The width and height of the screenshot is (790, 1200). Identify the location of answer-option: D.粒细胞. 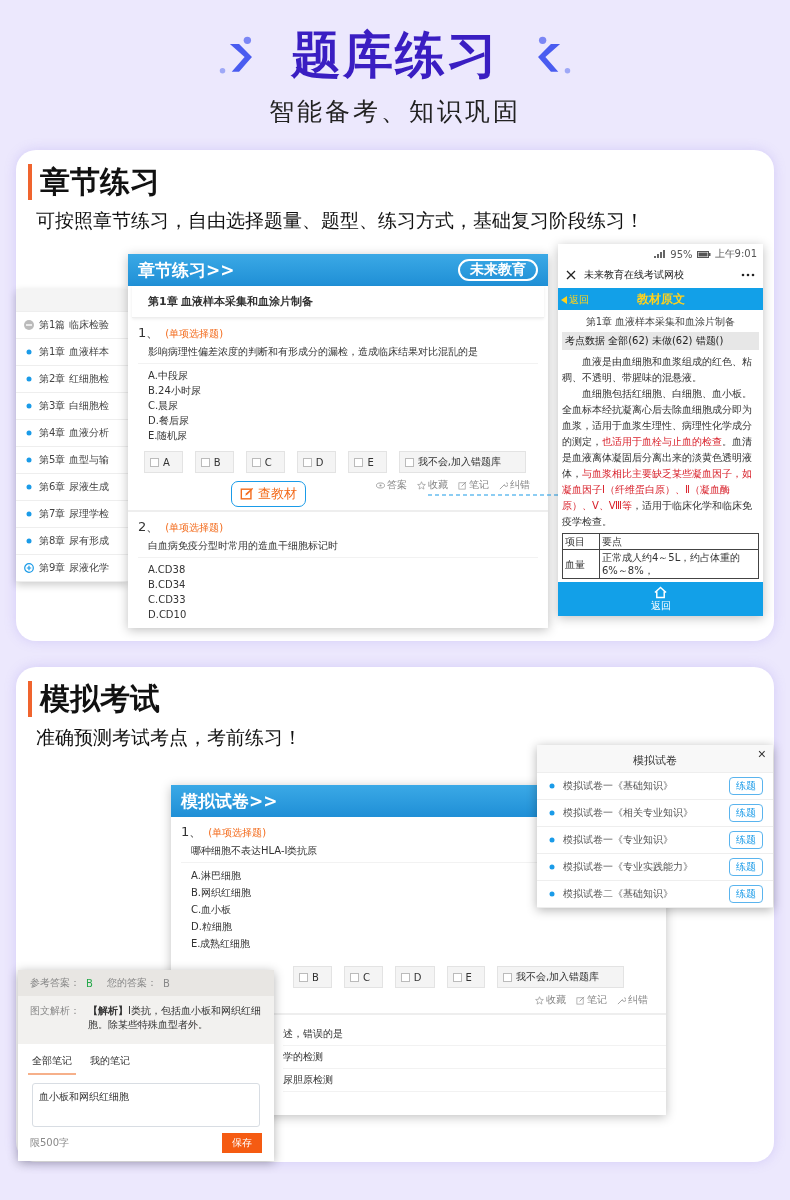
(211, 926).